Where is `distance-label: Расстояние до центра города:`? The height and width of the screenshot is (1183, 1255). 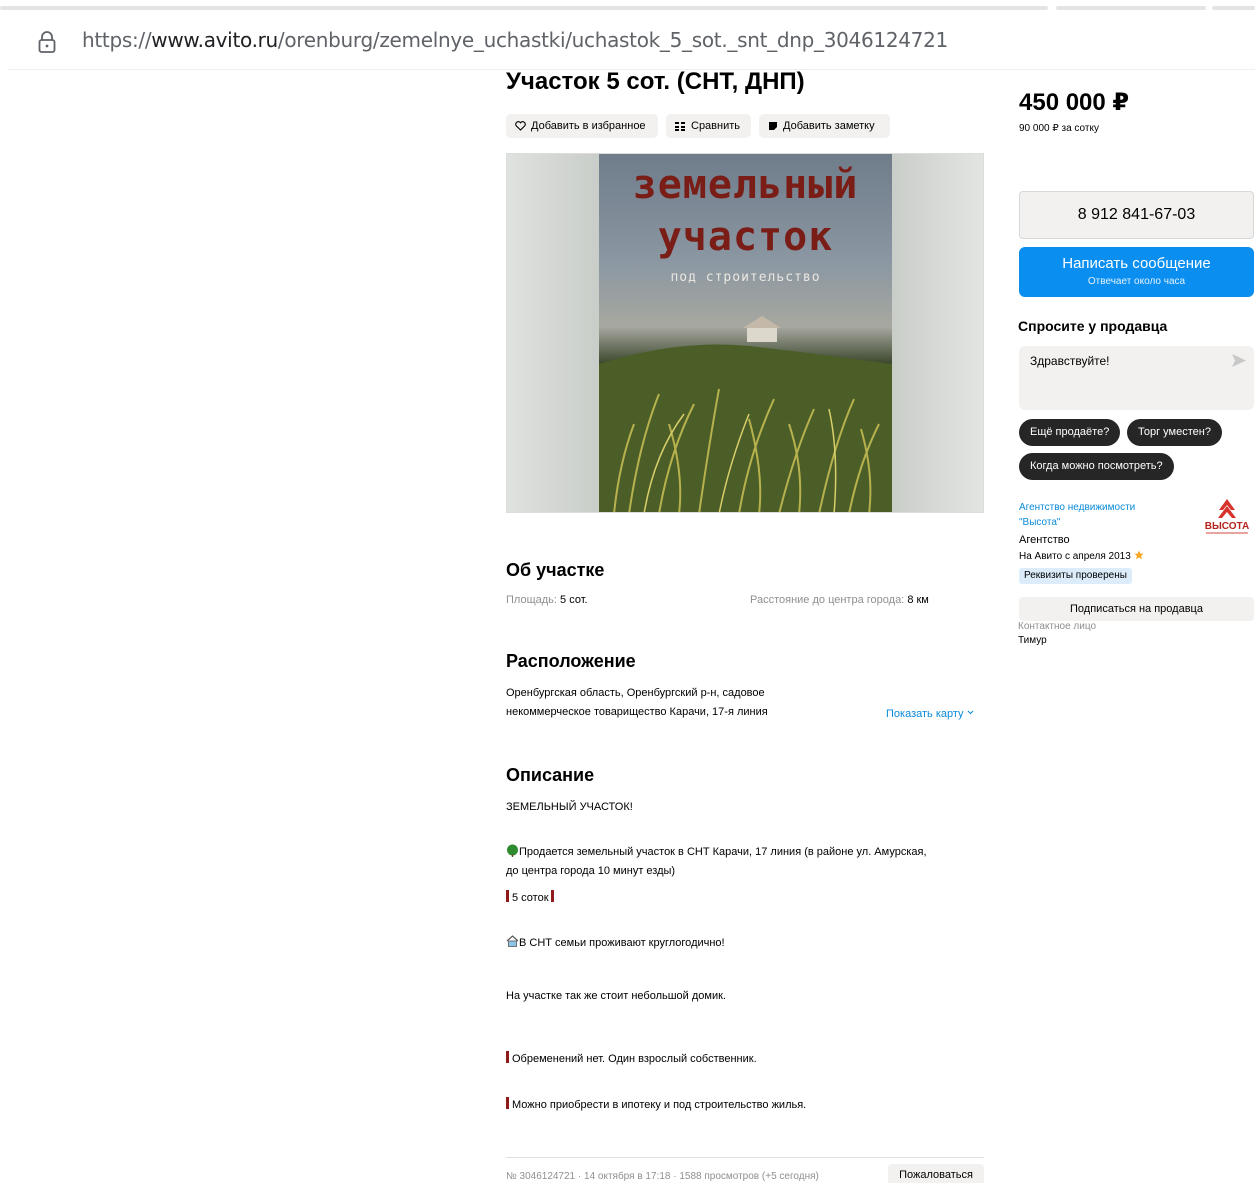
distance-label: Расстояние до центра города: is located at coordinates (827, 600).